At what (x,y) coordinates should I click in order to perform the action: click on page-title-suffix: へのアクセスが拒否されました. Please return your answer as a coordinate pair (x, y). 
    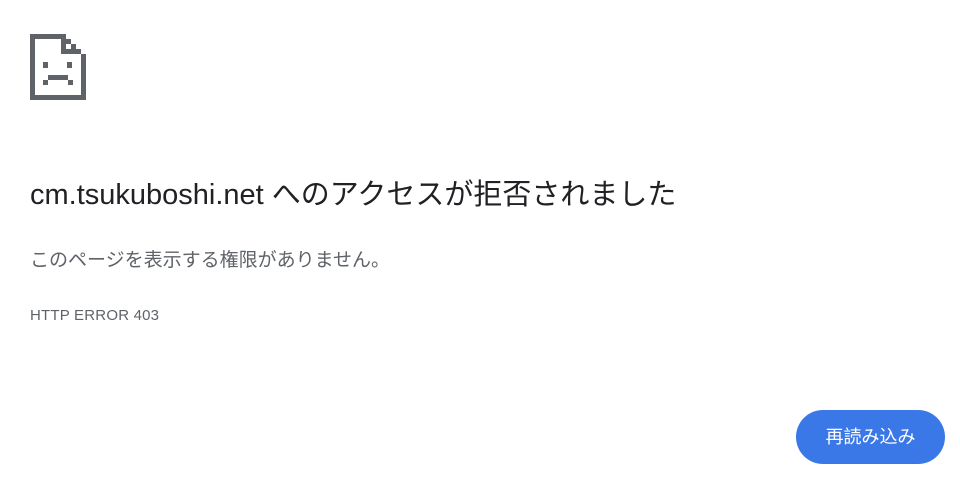
    Looking at the image, I should click on (470, 195).